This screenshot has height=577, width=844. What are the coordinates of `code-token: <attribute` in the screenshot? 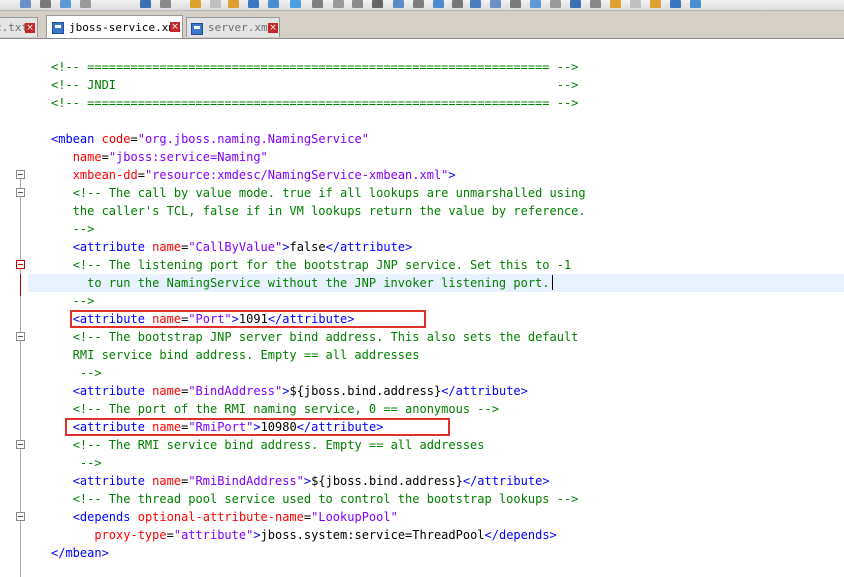 It's located at (108, 481).